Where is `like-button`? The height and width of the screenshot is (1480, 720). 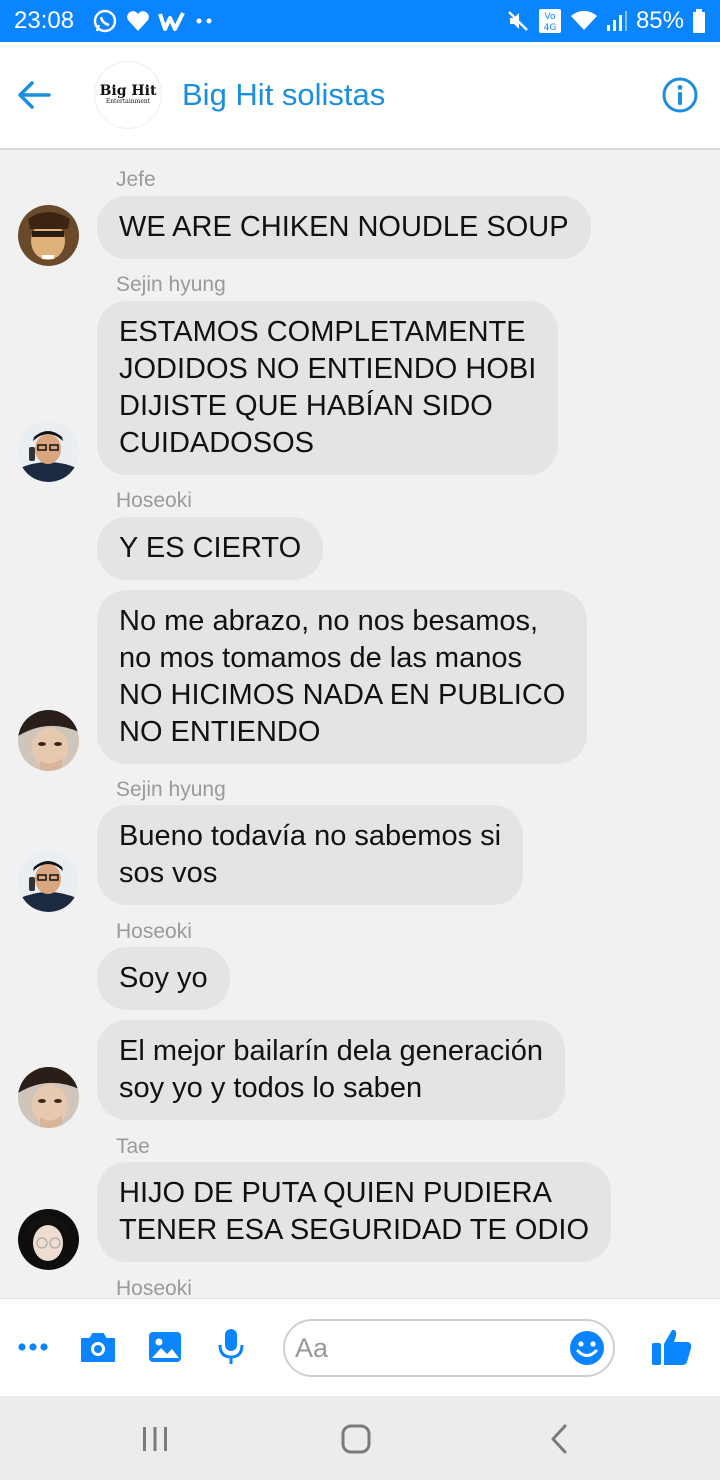 like-button is located at coordinates (672, 1347).